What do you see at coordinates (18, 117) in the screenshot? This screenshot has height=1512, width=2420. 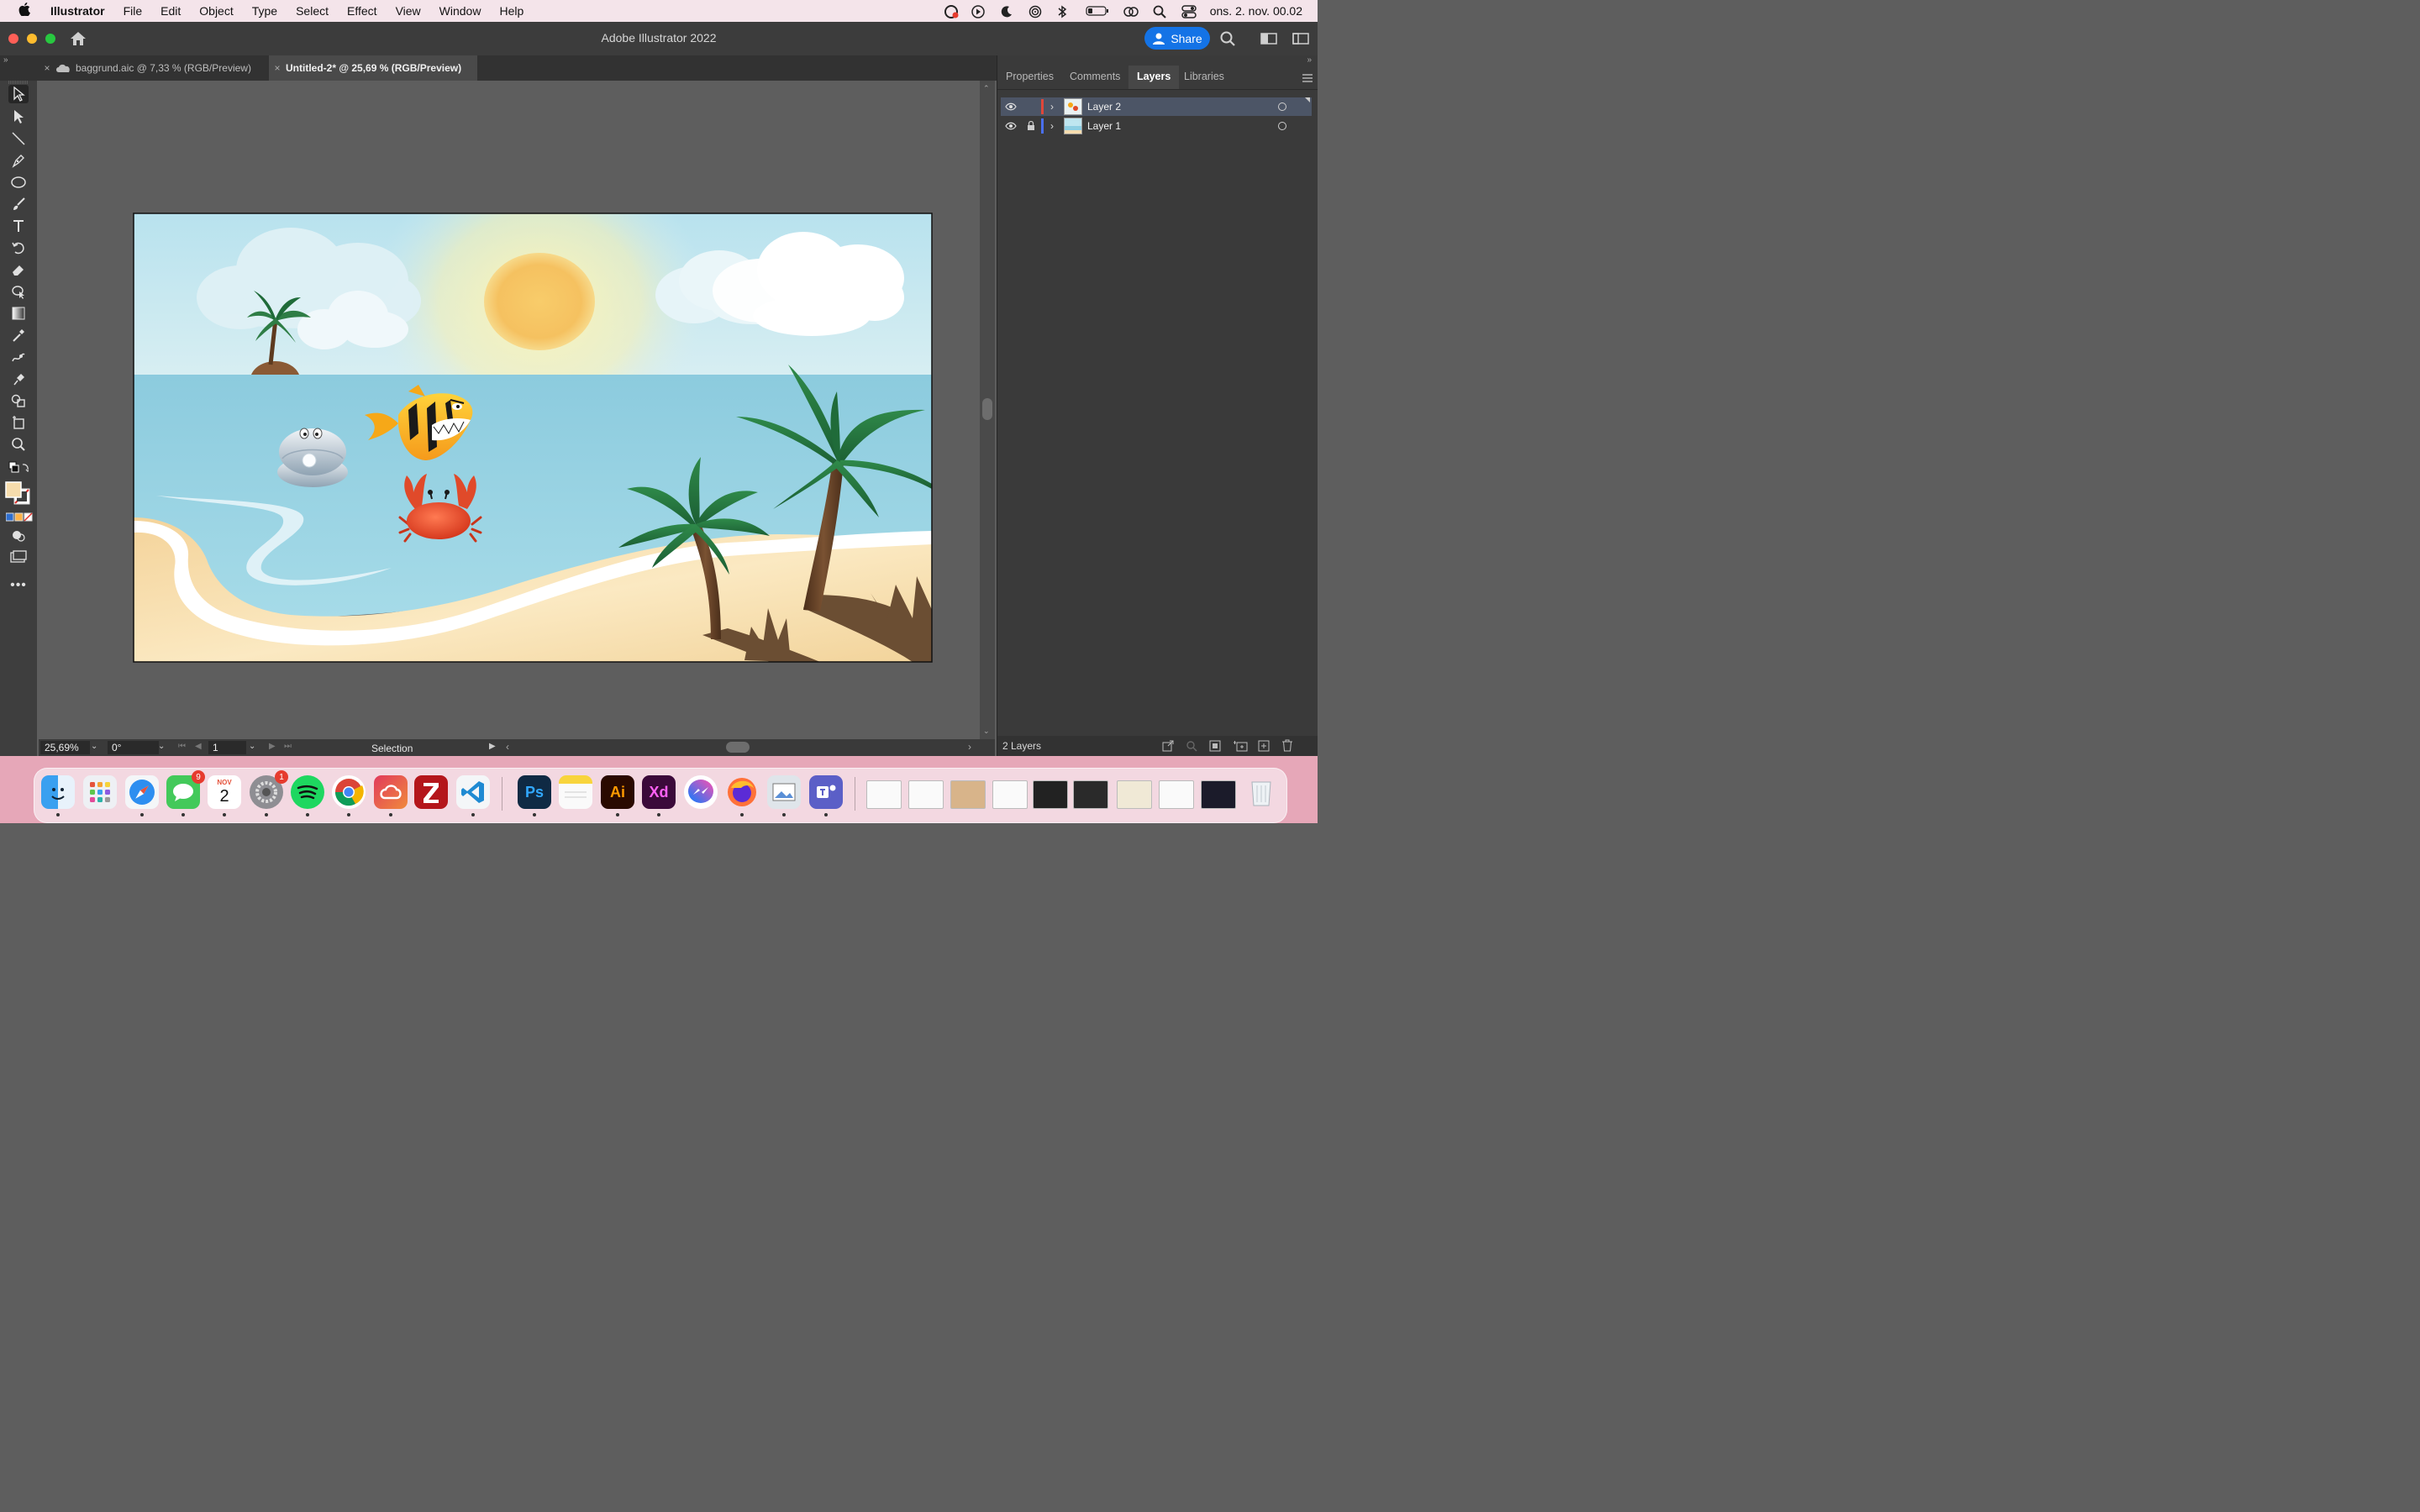 I see `direct-selection-tool-icon` at bounding box center [18, 117].